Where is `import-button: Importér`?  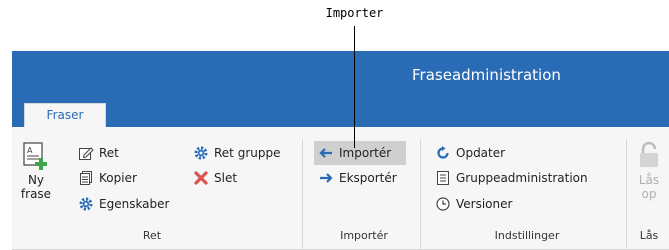 import-button: Importér is located at coordinates (360, 153).